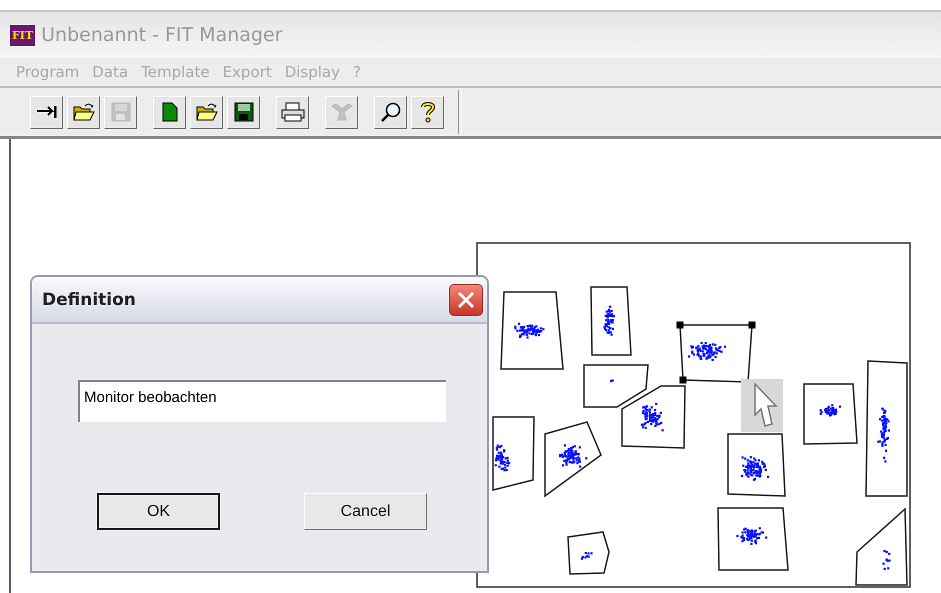 Image resolution: width=941 pixels, height=593 pixels. What do you see at coordinates (356, 72) in the screenshot?
I see `menu-item: ?` at bounding box center [356, 72].